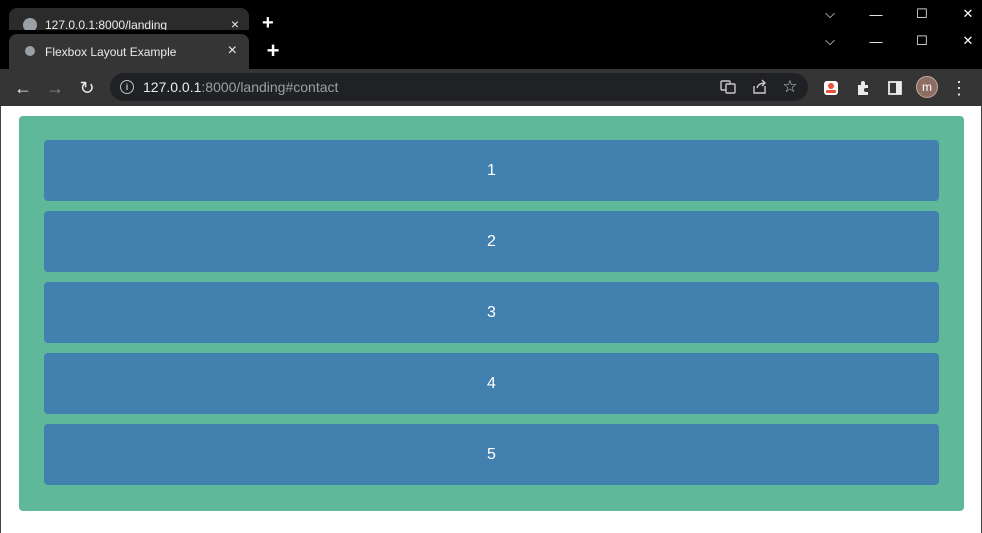 This screenshot has height=533, width=982. What do you see at coordinates (491, 241) in the screenshot?
I see `flex-item: 2` at bounding box center [491, 241].